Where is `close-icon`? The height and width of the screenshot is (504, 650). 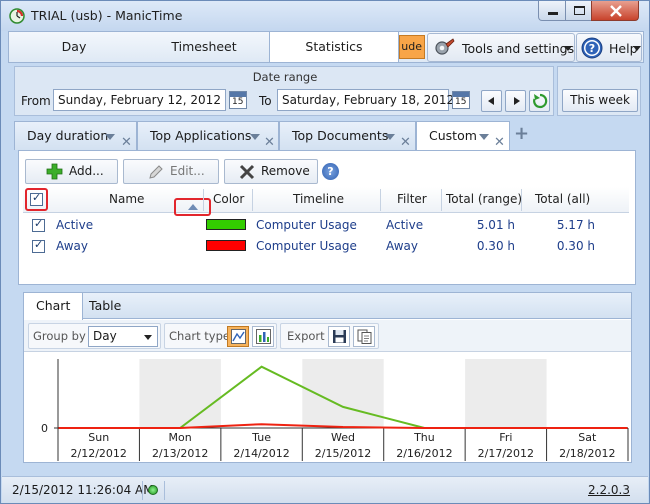
close-icon is located at coordinates (616, 11).